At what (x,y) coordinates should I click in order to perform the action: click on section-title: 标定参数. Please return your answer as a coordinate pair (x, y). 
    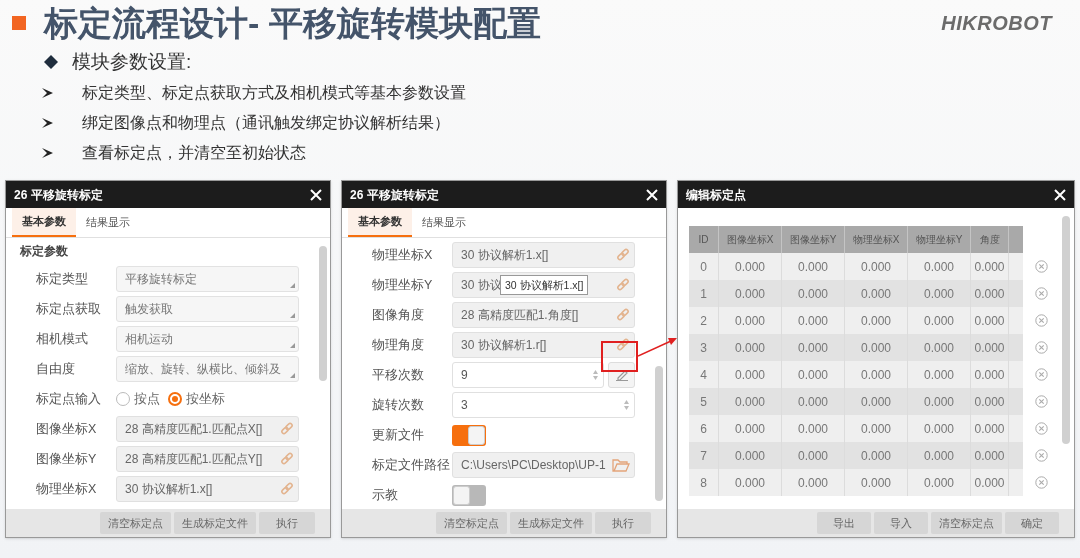
    Looking at the image, I should click on (44, 251).